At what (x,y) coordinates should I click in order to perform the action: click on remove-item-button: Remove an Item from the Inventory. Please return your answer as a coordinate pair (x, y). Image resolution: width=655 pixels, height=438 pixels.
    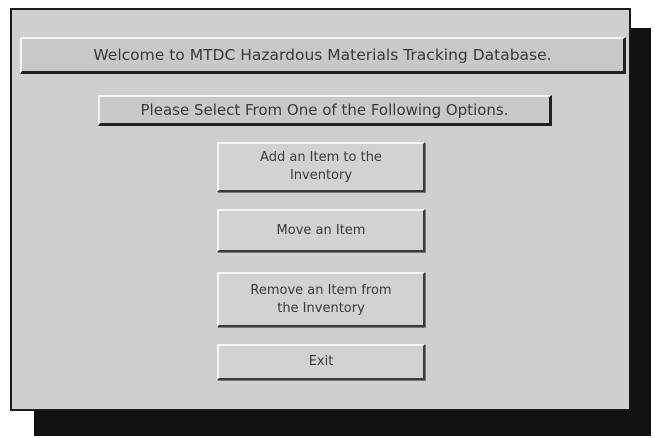
    Looking at the image, I should click on (321, 299).